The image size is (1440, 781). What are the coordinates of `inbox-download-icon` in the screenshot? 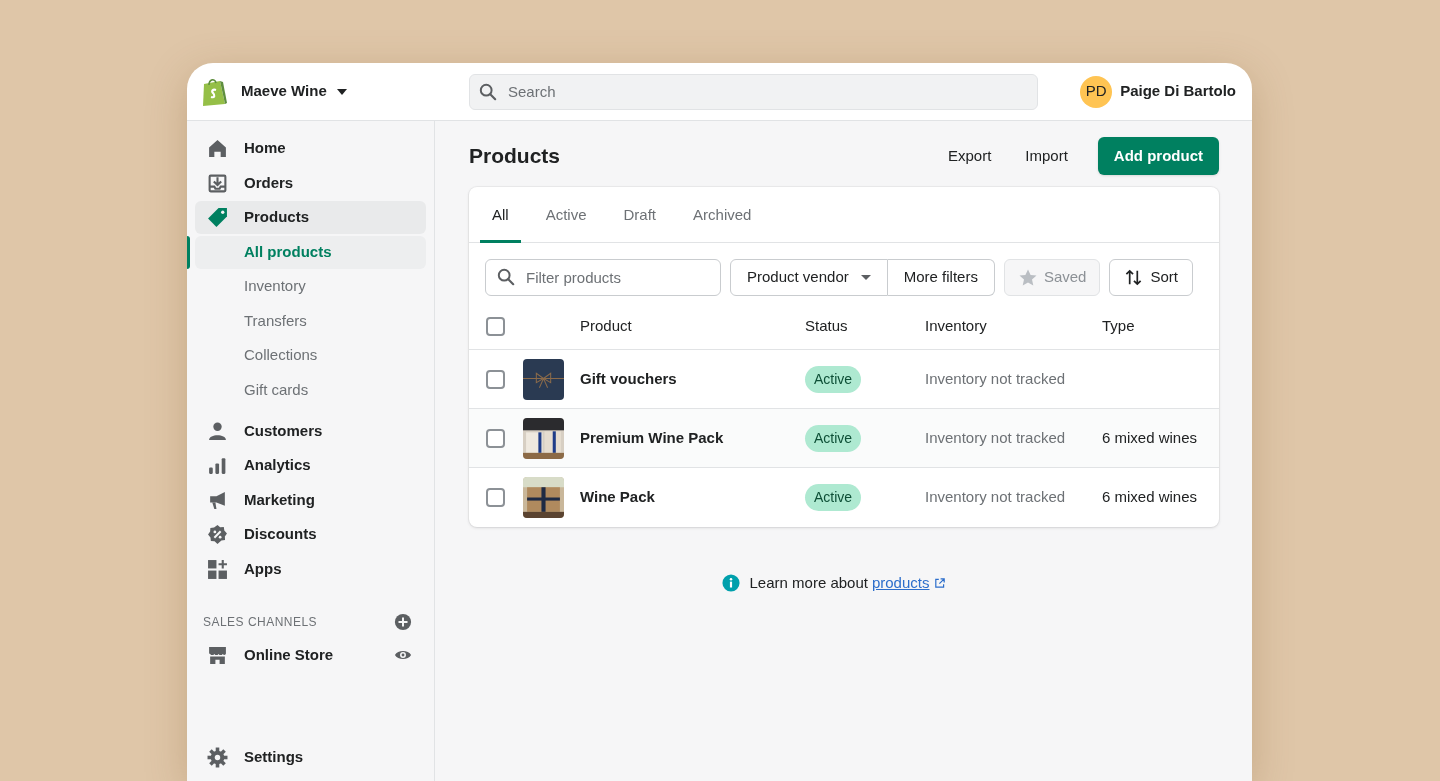 It's located at (217, 183).